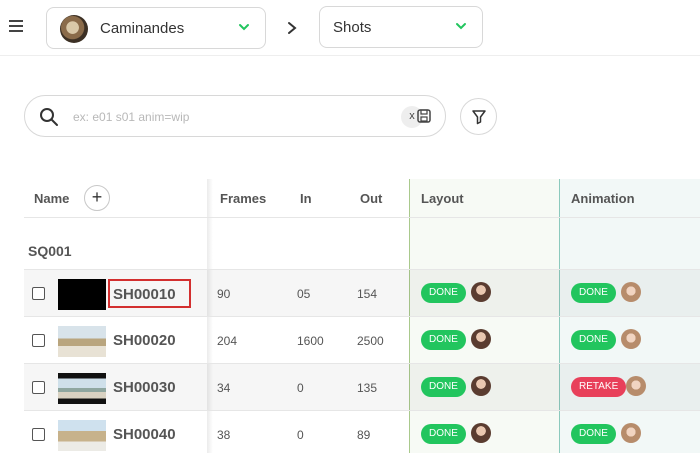 The image size is (700, 453). I want to click on save-icon, so click(424, 116).